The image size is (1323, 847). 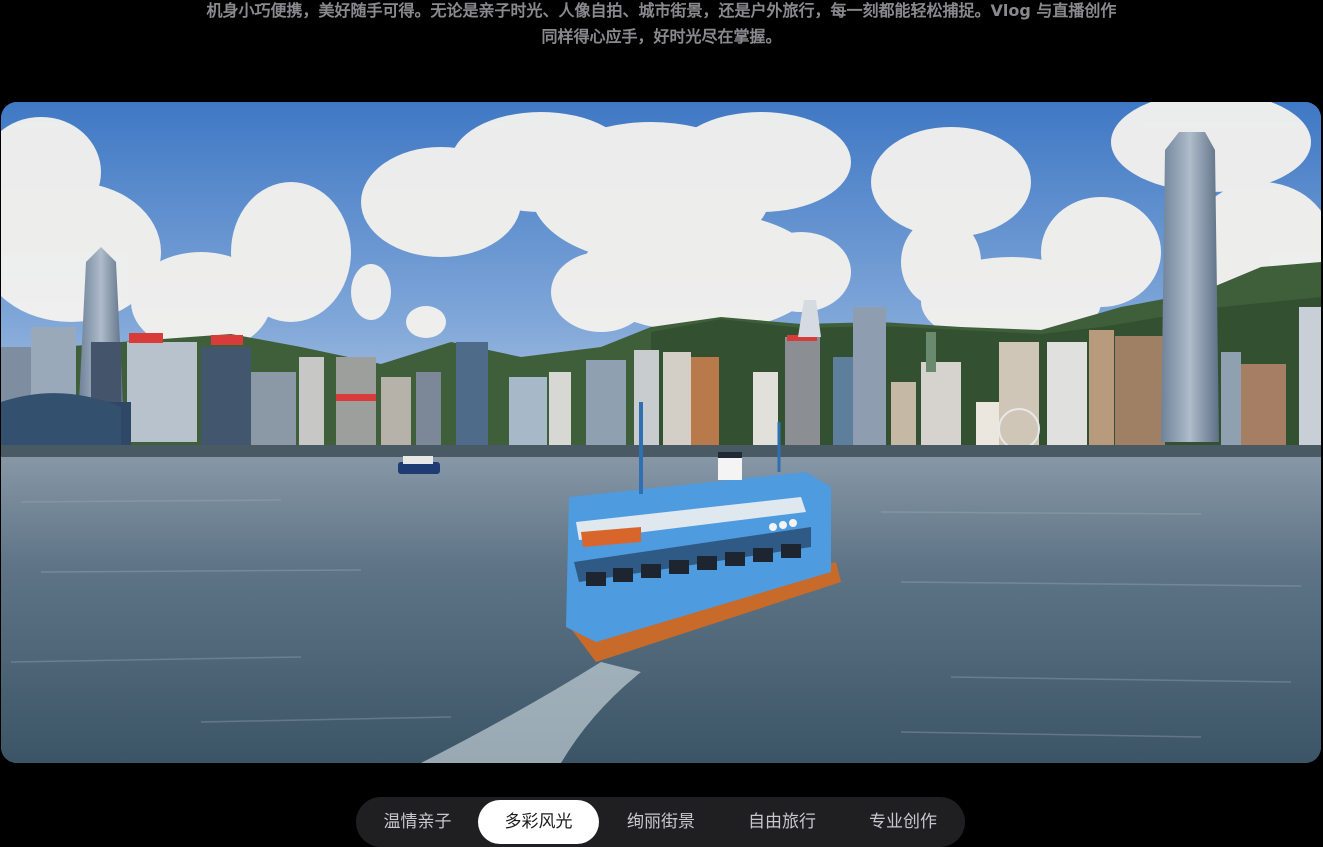 I want to click on tab-creation: 专业创作, so click(x=903, y=822).